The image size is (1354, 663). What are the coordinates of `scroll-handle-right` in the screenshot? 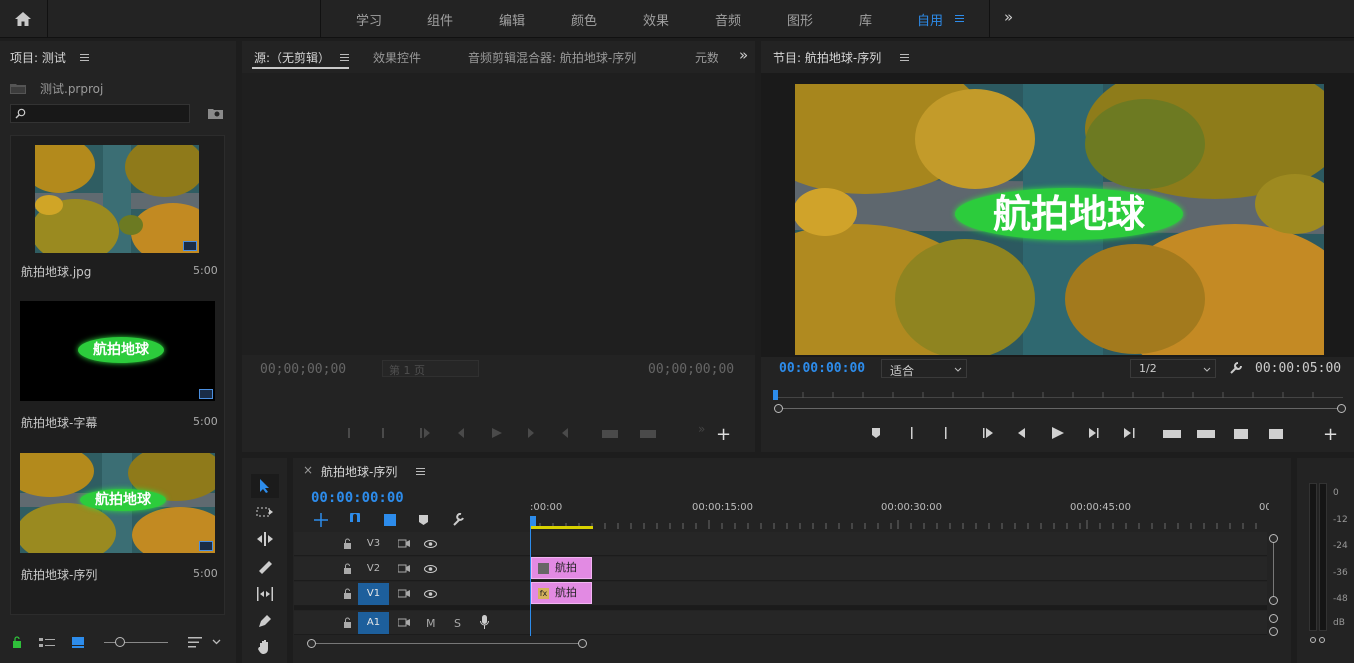 It's located at (582, 643).